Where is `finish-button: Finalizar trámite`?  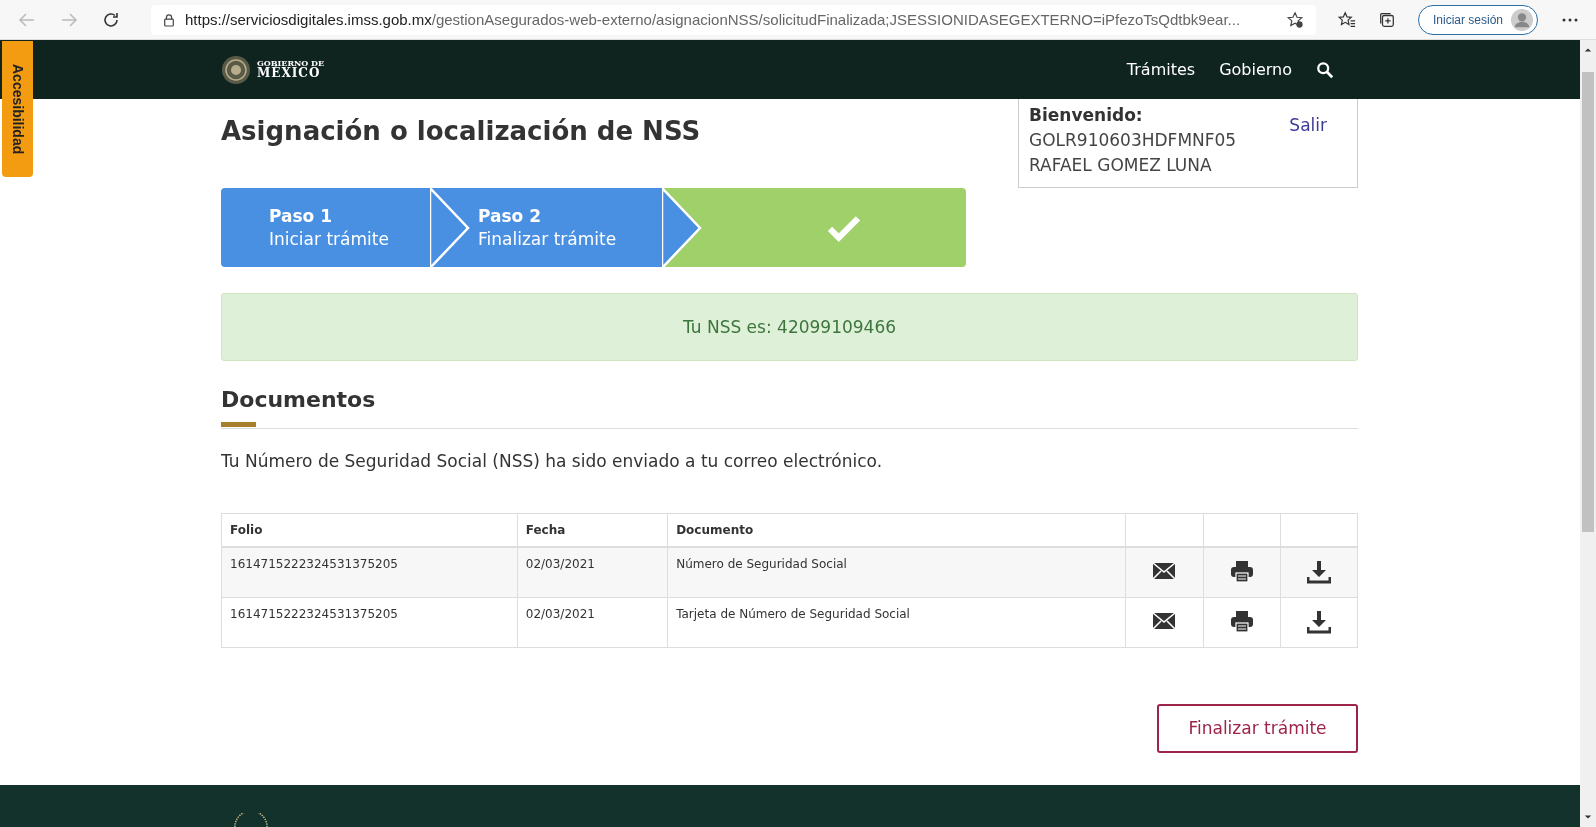
finish-button: Finalizar trámite is located at coordinates (1257, 728).